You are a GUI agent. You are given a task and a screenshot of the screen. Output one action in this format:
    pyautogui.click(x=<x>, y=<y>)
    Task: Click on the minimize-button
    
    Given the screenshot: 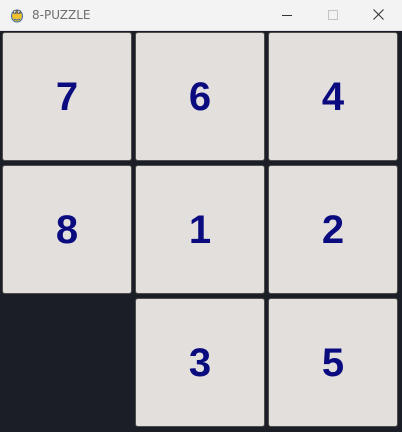 What is the action you would take?
    pyautogui.click(x=287, y=15)
    